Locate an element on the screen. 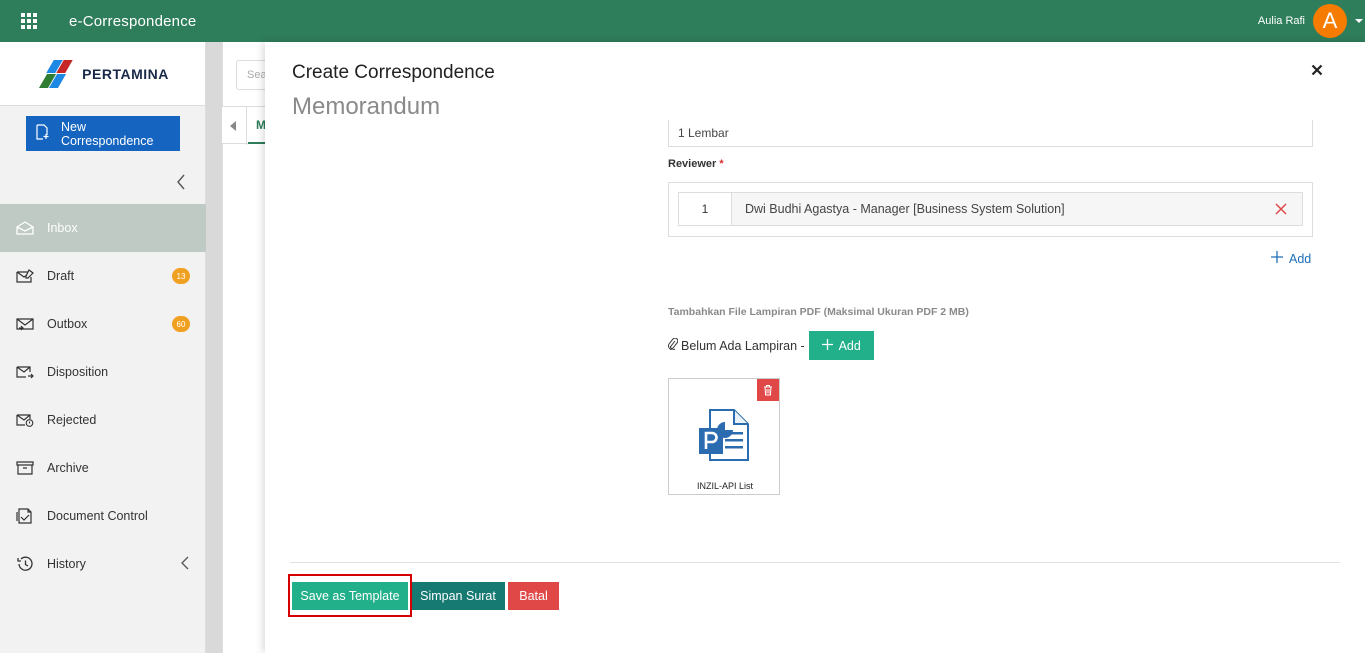 This screenshot has width=1365, height=653. attachment-row: Belum Ada Lampiran - Add is located at coordinates (771, 345).